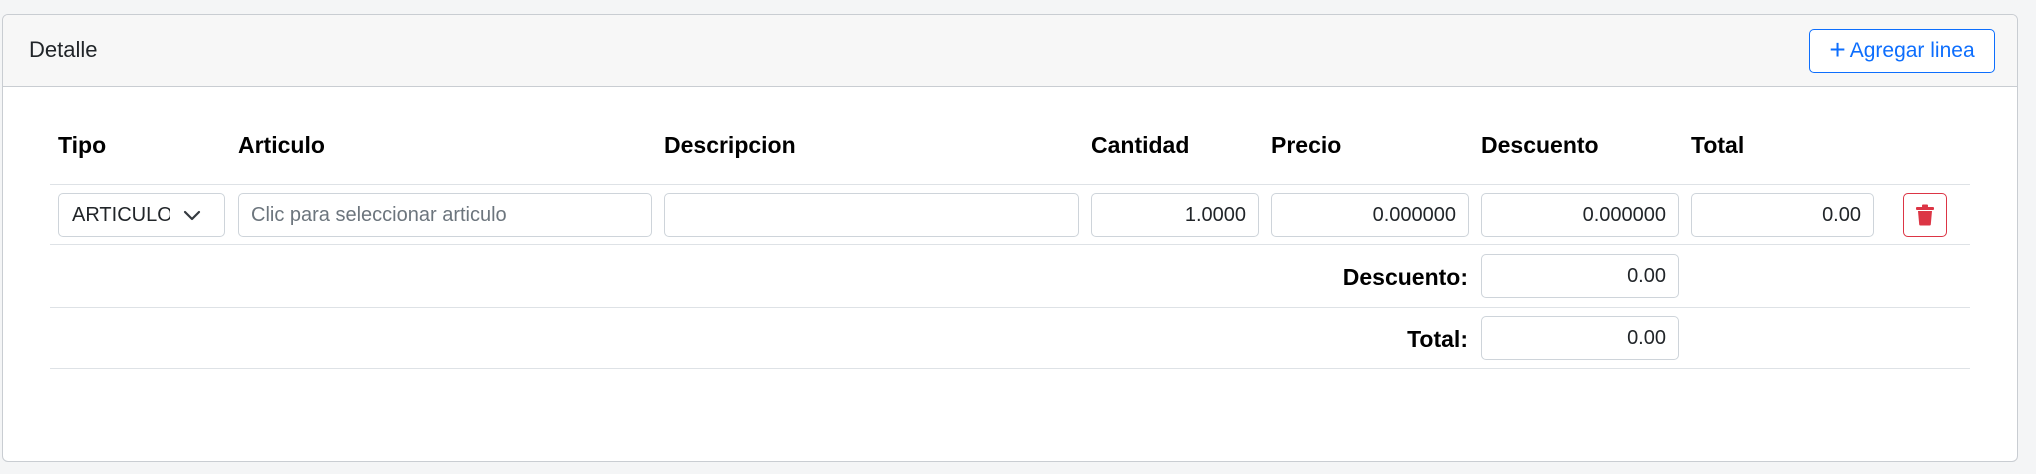 This screenshot has height=474, width=2036. I want to click on card-title: Detalle, so click(63, 49).